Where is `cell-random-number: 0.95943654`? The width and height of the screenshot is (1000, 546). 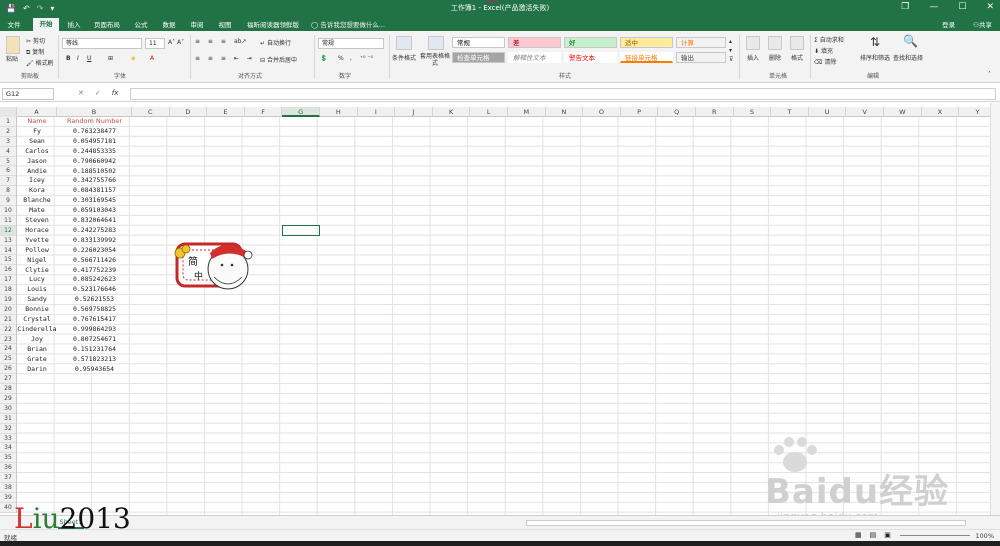 cell-random-number: 0.95943654 is located at coordinates (94, 370).